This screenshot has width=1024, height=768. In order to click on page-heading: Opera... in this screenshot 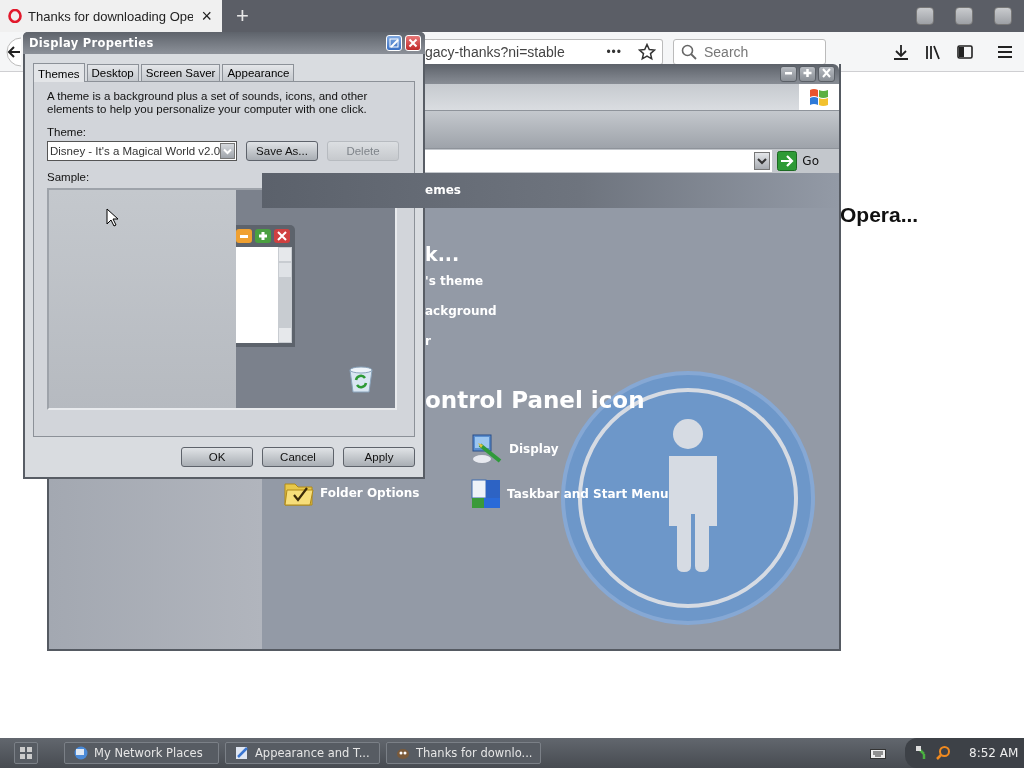, I will do `click(880, 215)`.